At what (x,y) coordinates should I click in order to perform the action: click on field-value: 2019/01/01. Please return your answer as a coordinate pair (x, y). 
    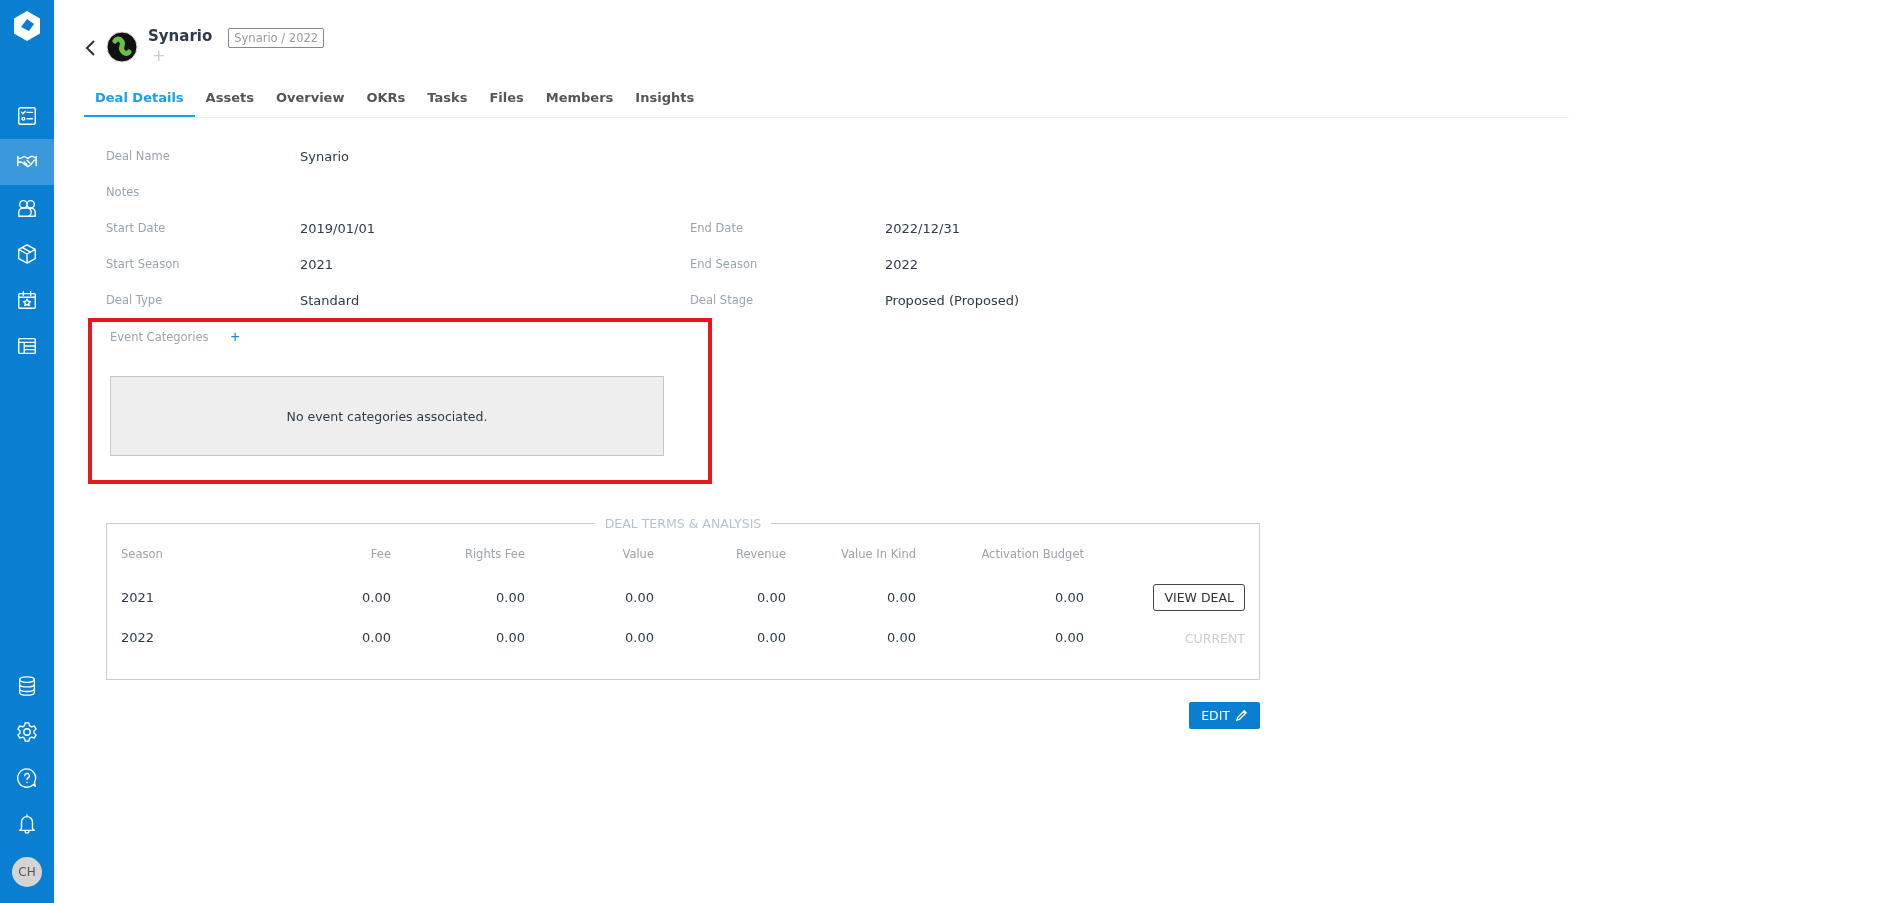
    Looking at the image, I should click on (338, 228).